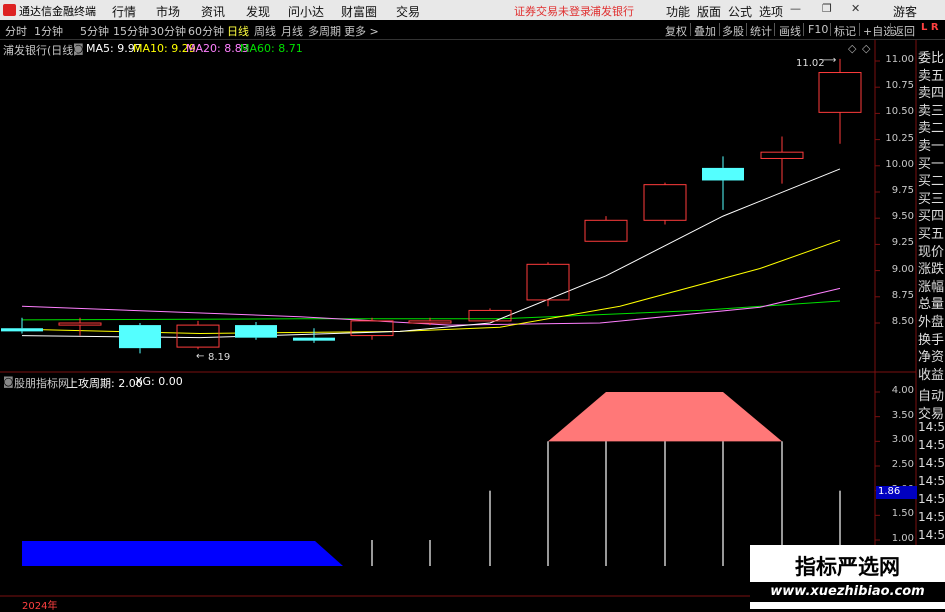  What do you see at coordinates (324, 31) in the screenshot?
I see `tab-multi-period: 多周期` at bounding box center [324, 31].